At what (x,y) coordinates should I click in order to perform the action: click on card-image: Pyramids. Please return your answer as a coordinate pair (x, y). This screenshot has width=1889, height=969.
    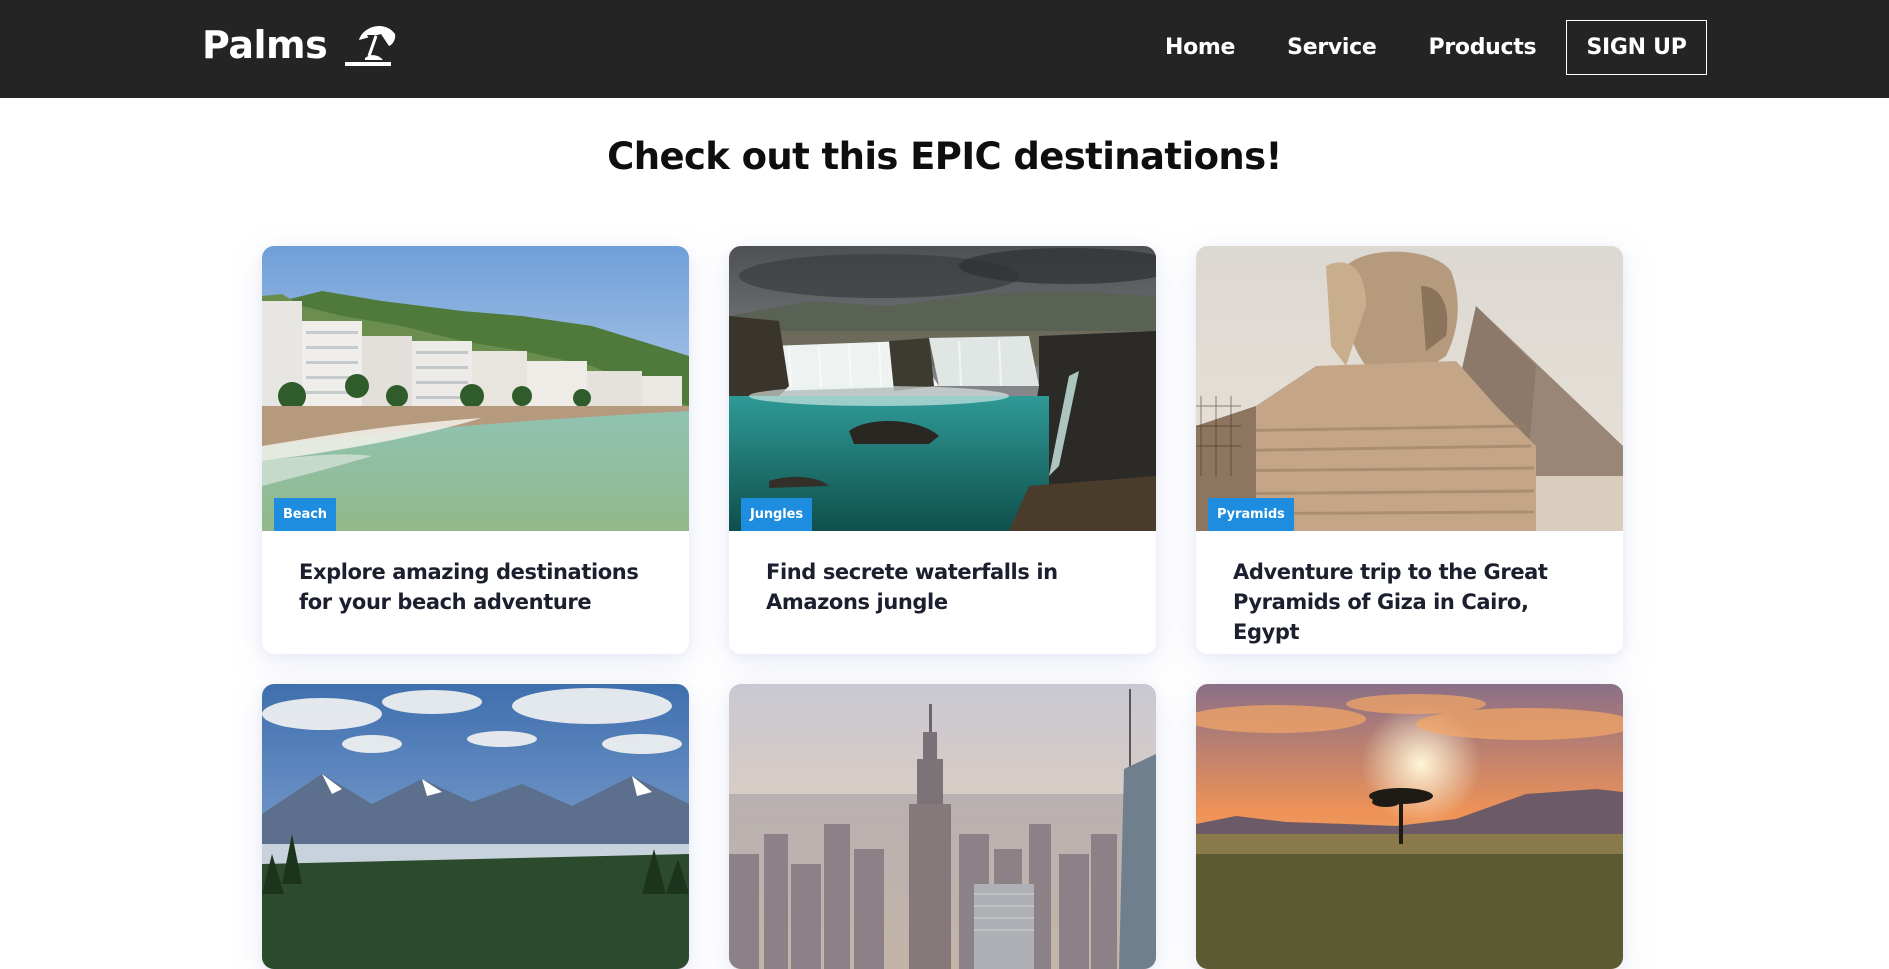
    Looking at the image, I should click on (1409, 388).